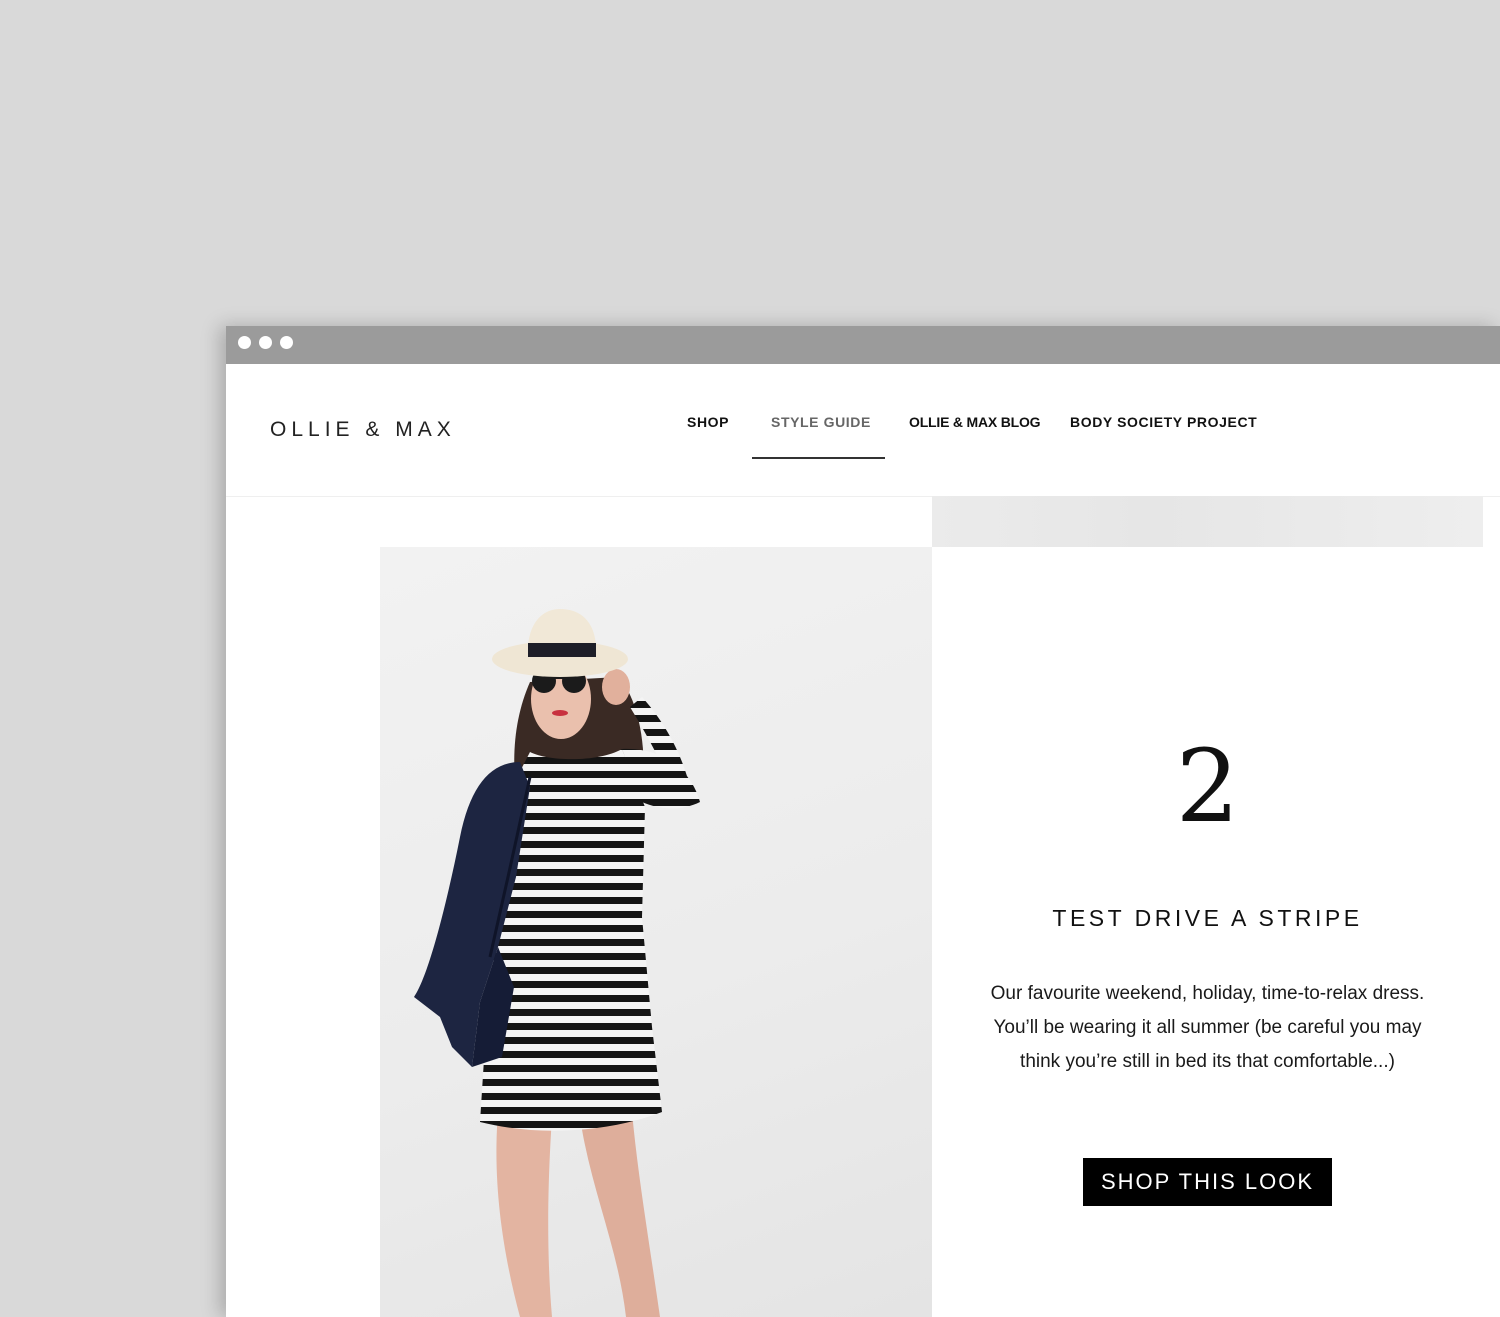 The width and height of the screenshot is (1500, 1317). Describe the element at coordinates (244, 342) in the screenshot. I see `window-close-dot-icon` at that location.